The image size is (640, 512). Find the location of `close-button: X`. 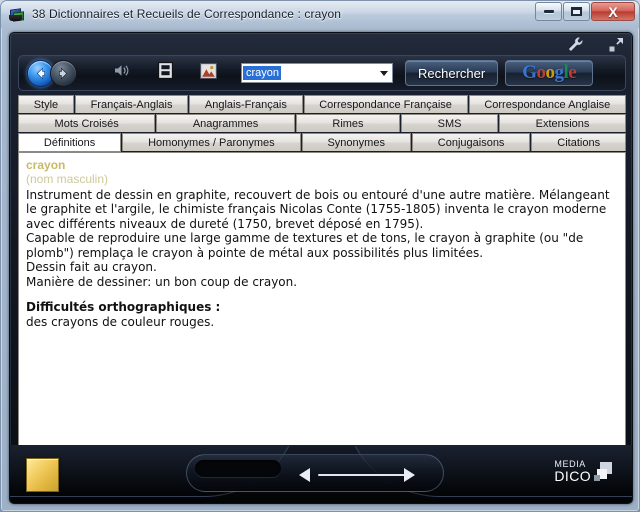

close-button: X is located at coordinates (613, 11).